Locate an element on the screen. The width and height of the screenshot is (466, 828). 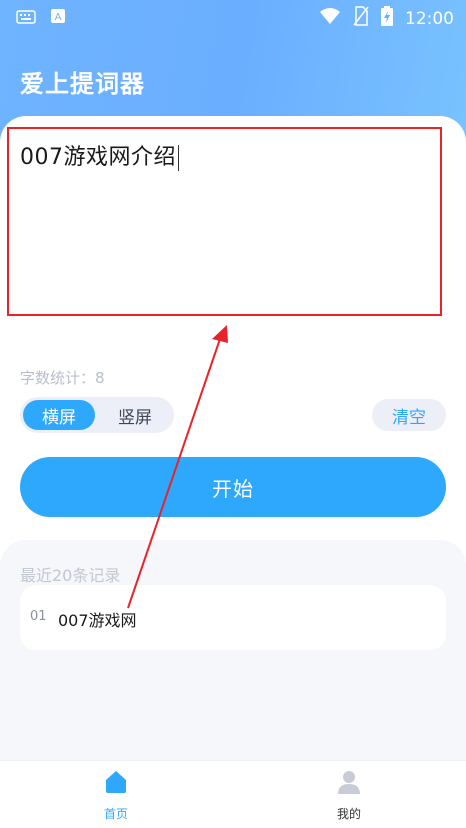
battery-charging-icon is located at coordinates (387, 18).